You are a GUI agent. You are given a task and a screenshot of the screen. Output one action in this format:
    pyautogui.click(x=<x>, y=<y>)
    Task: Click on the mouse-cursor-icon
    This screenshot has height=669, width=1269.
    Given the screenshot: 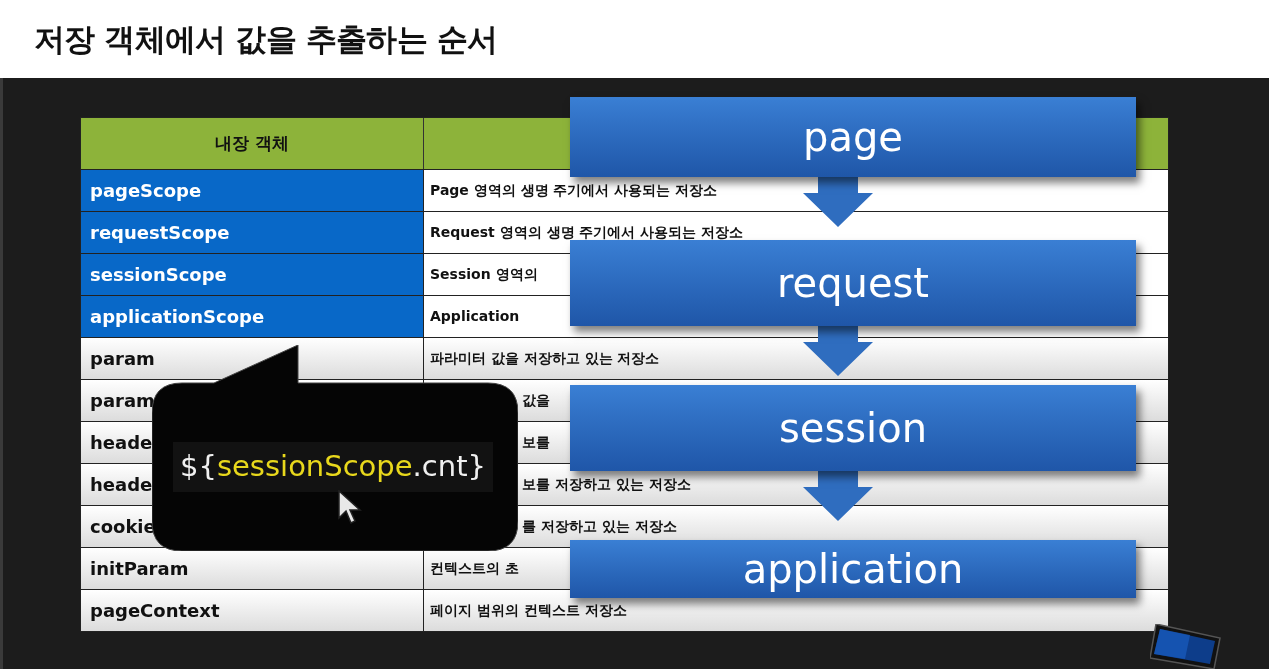 What is the action you would take?
    pyautogui.click(x=350, y=508)
    